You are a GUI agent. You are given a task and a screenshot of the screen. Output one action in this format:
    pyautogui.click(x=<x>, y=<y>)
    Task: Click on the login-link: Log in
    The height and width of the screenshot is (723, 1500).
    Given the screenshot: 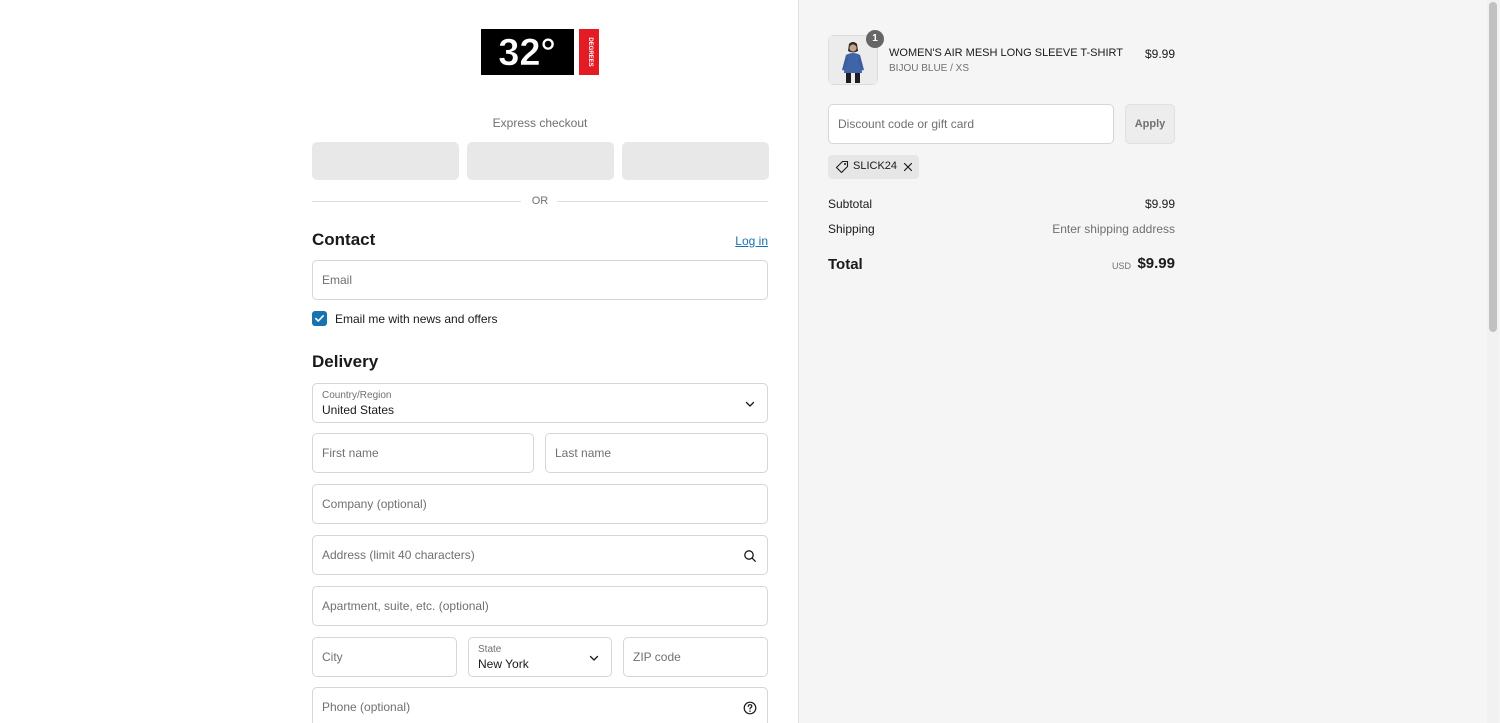 What is the action you would take?
    pyautogui.click(x=751, y=241)
    